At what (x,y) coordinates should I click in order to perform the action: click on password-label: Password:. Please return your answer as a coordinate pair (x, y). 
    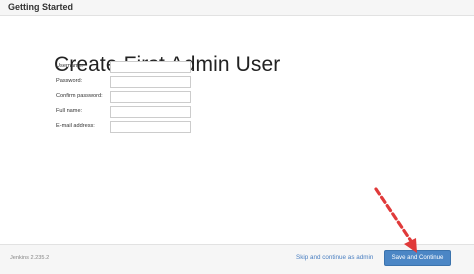
    Looking at the image, I should click on (69, 81).